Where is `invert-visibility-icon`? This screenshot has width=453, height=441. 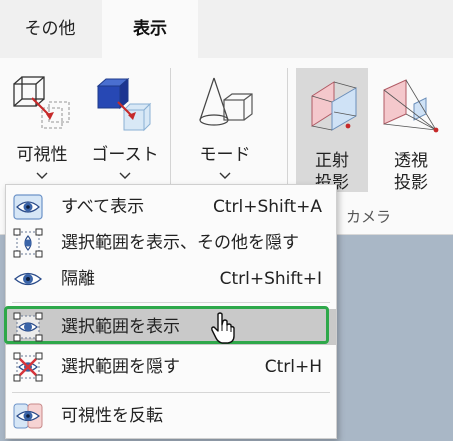
invert-visibility-icon is located at coordinates (28, 416).